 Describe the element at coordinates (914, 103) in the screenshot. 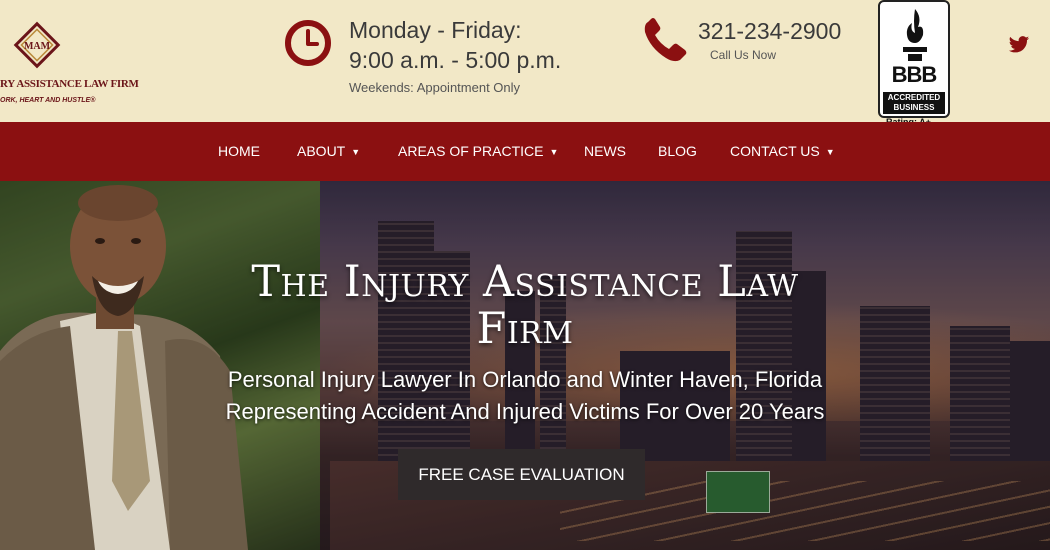

I see `bbb-accredited-label: ACCREDITED BUSINESS` at that location.